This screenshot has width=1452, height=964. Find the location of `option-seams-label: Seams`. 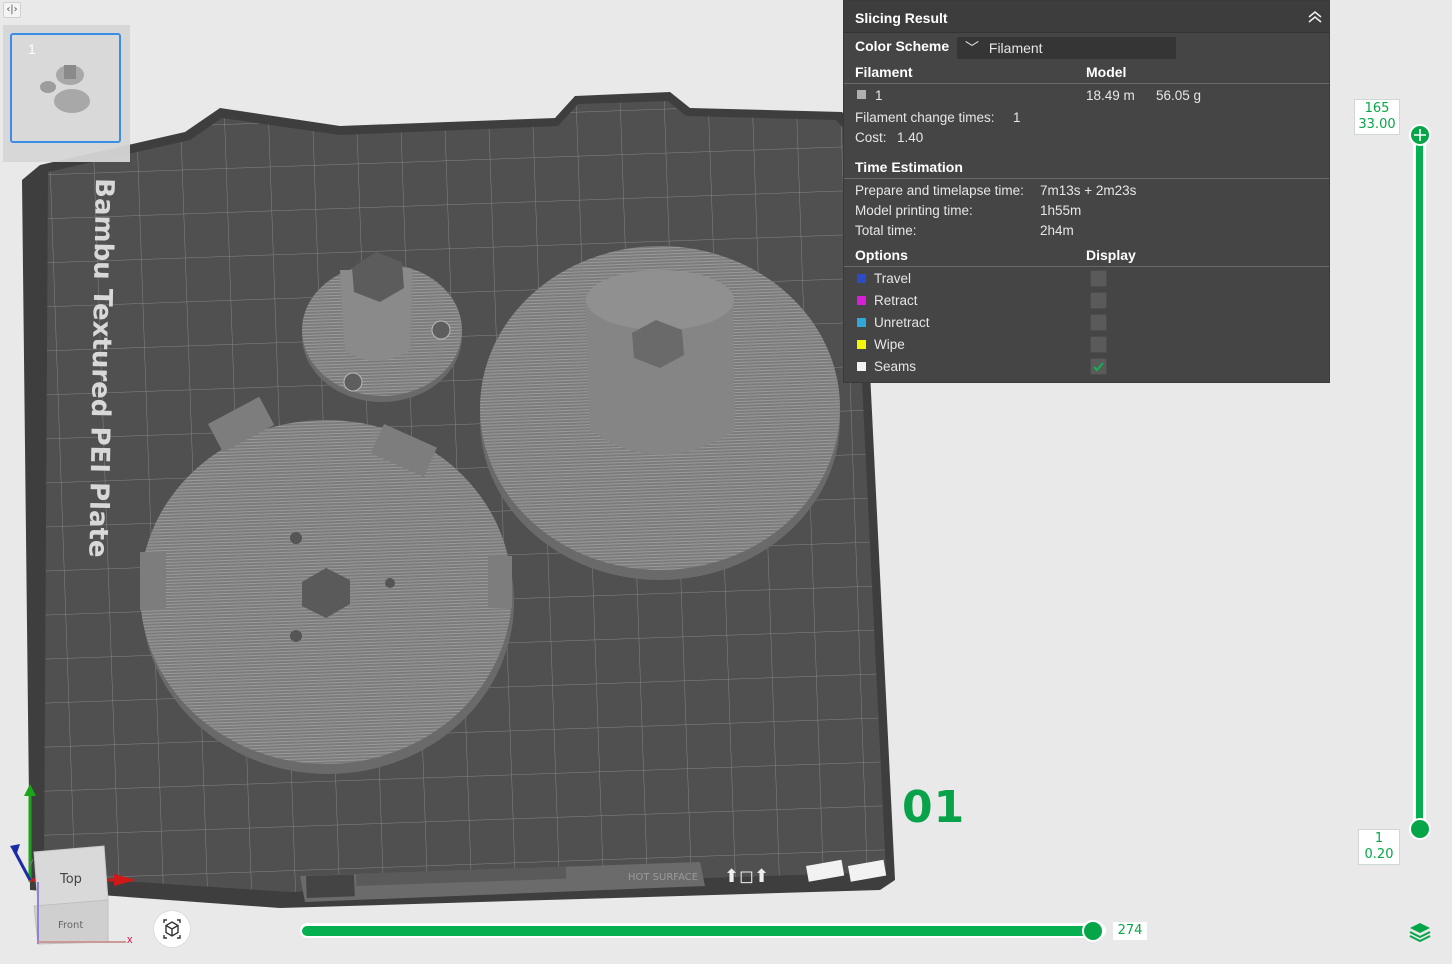

option-seams-label: Seams is located at coordinates (895, 366).